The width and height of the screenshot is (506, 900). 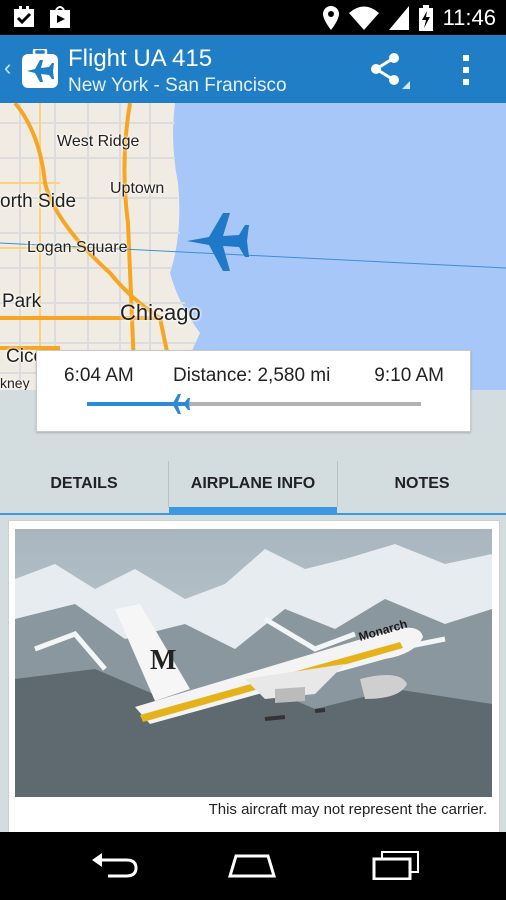 I want to click on app-logo-icon, so click(x=40, y=69).